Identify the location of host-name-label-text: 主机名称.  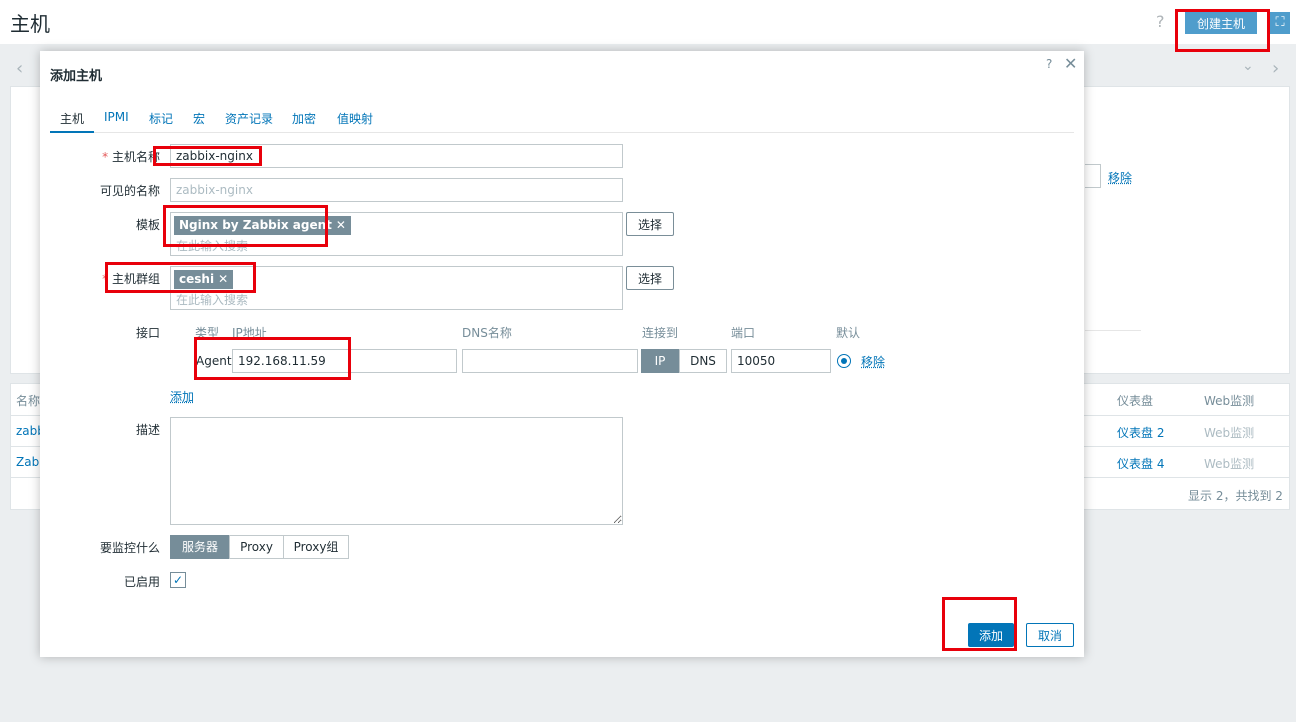
(135, 157).